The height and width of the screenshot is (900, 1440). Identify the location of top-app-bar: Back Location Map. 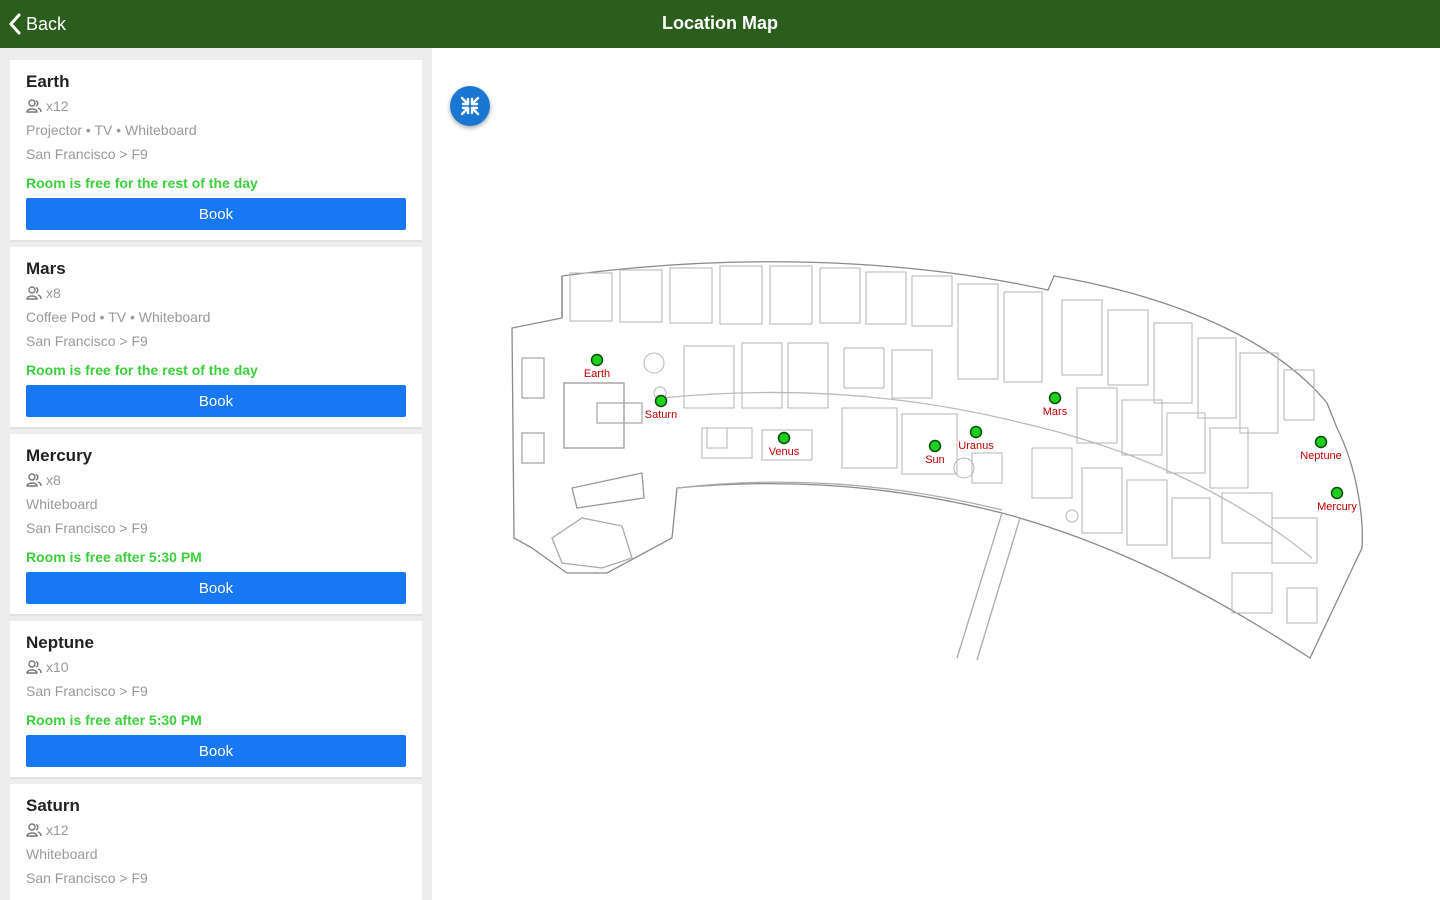
(720, 24).